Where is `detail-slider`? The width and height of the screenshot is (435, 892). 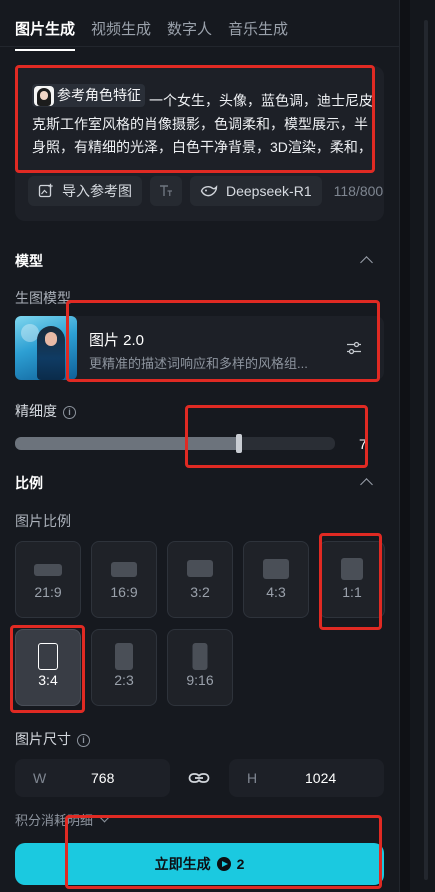 detail-slider is located at coordinates (175, 443).